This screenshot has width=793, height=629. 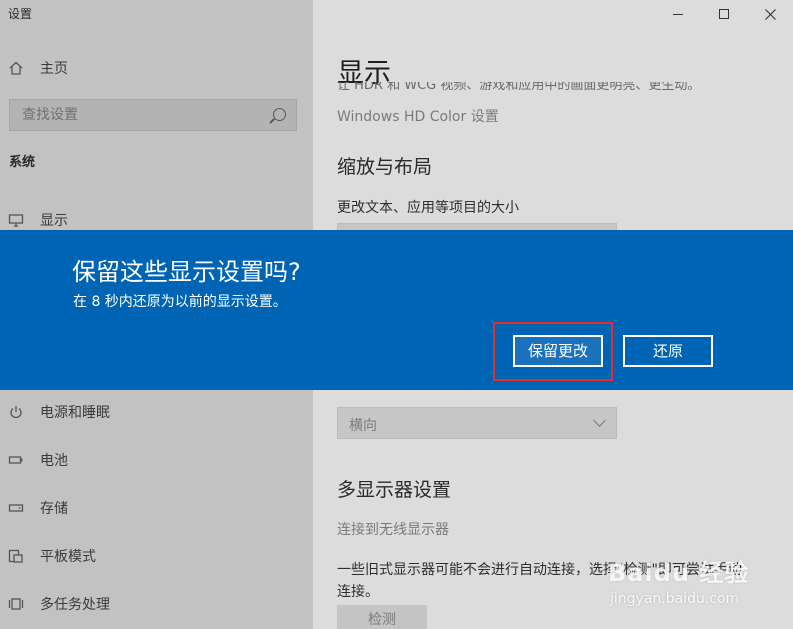 I want to click on sidebar-item-home: 主页, so click(x=38, y=68).